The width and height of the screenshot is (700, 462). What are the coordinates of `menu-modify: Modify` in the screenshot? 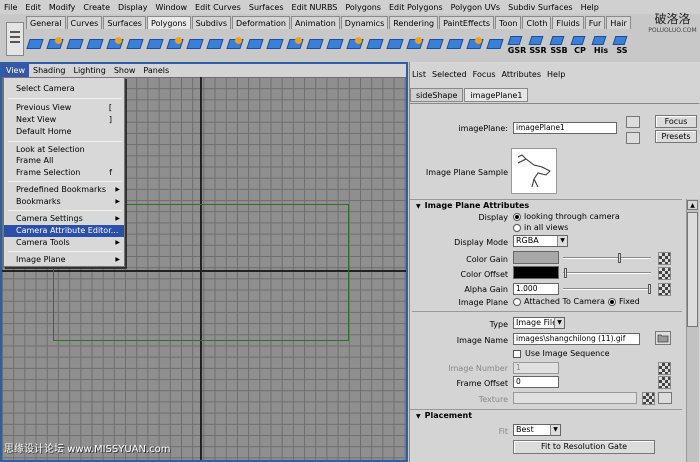 It's located at (62, 7).